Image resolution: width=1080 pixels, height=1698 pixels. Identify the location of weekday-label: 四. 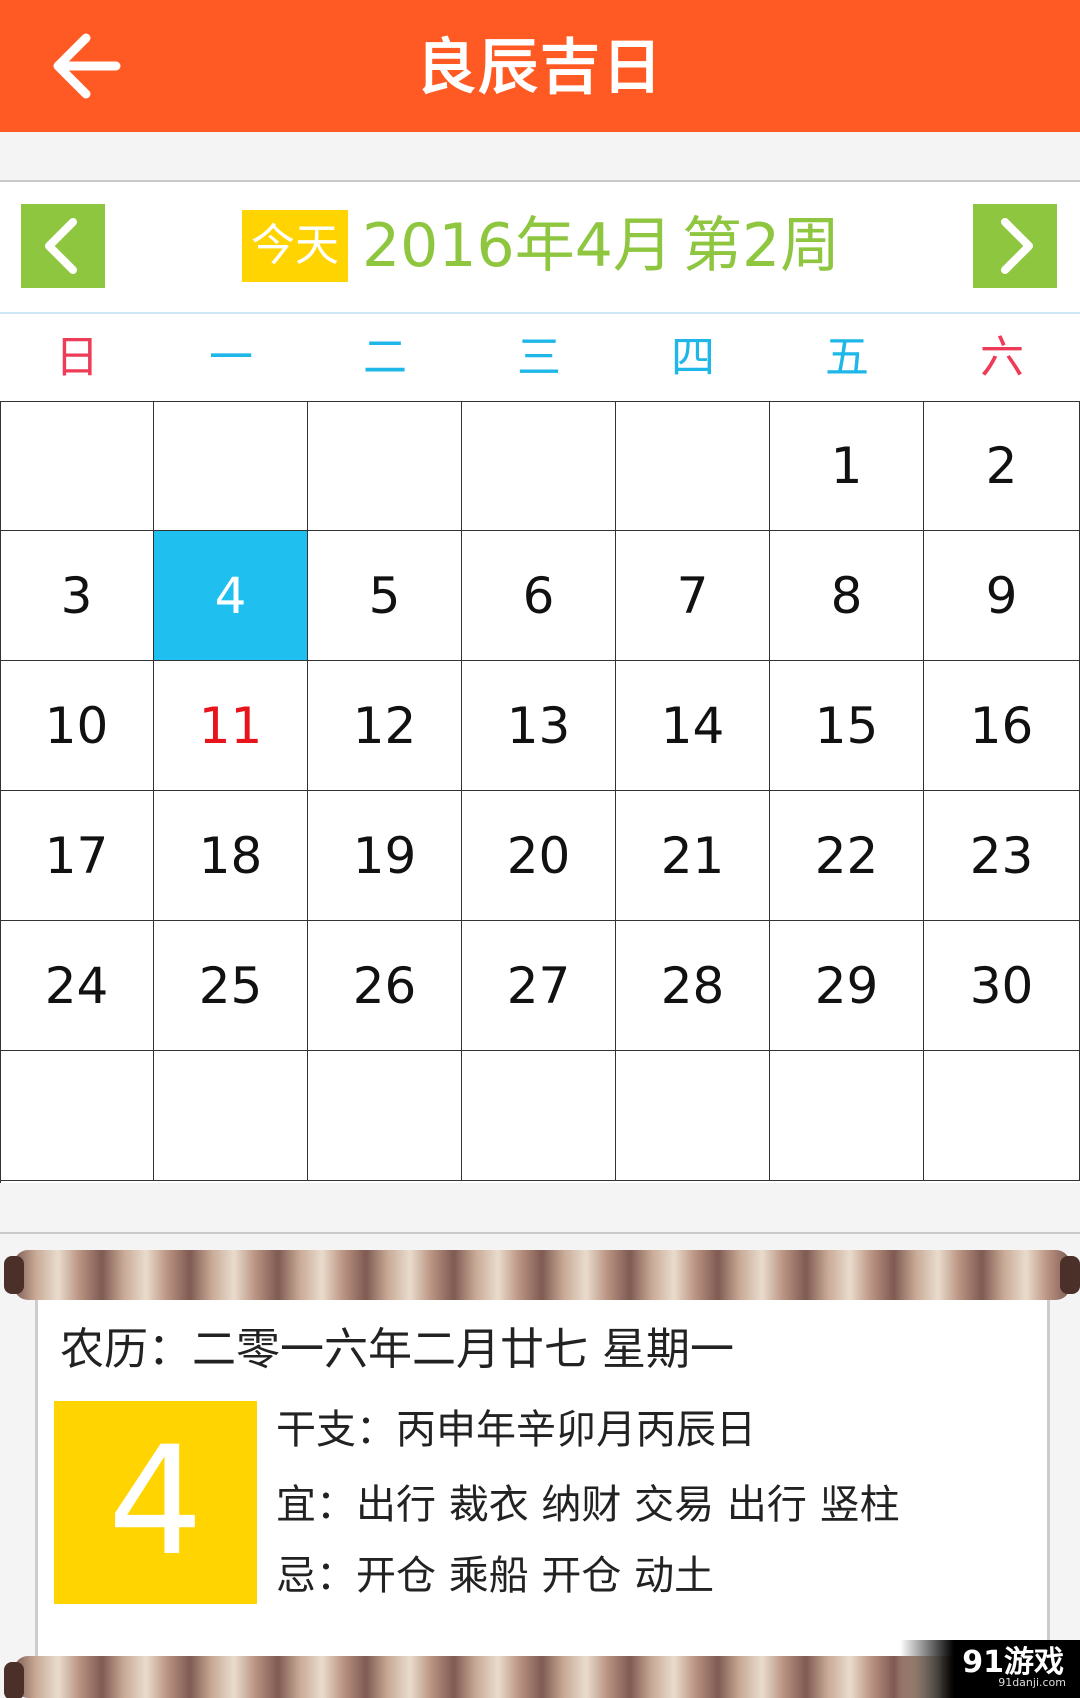
(693, 357).